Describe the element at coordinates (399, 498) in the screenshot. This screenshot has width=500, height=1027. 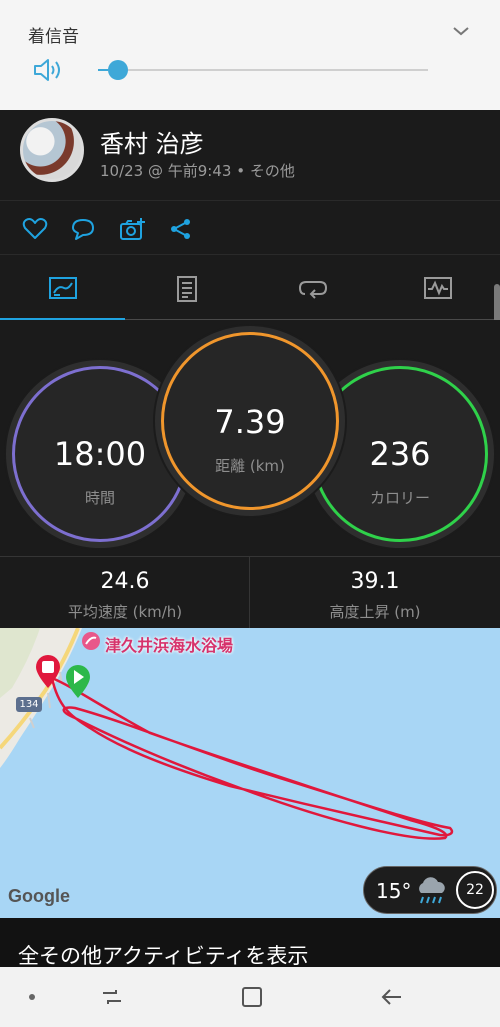
I see `calories-label: カロリー` at that location.